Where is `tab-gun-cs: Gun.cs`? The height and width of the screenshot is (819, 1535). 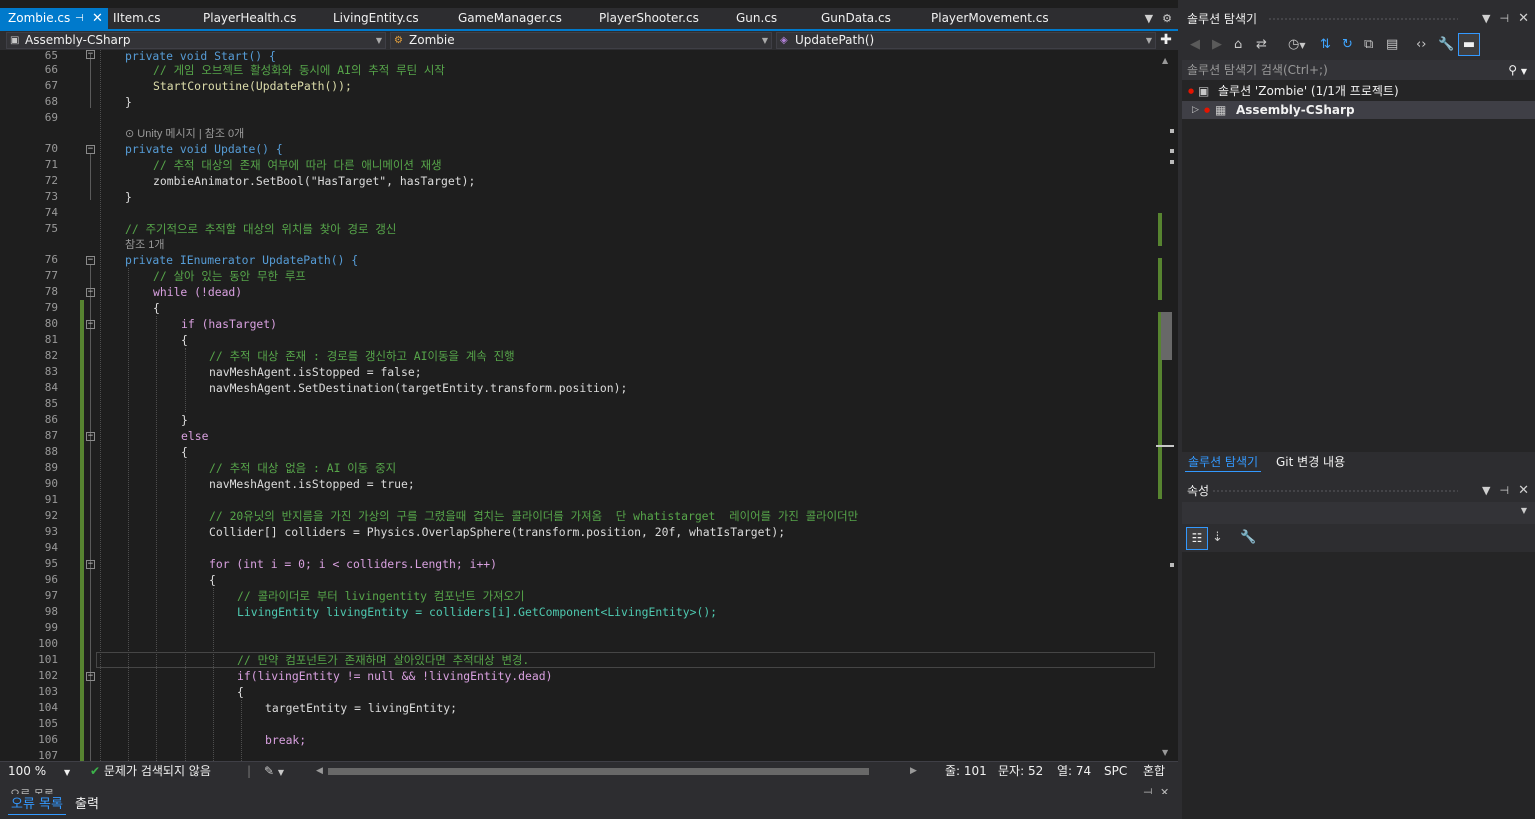
tab-gun-cs: Gun.cs is located at coordinates (756, 18).